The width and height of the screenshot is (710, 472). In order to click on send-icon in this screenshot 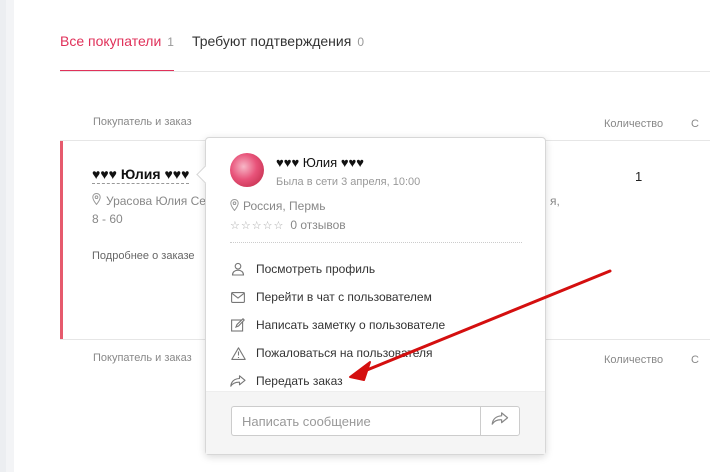, I will do `click(500, 421)`.